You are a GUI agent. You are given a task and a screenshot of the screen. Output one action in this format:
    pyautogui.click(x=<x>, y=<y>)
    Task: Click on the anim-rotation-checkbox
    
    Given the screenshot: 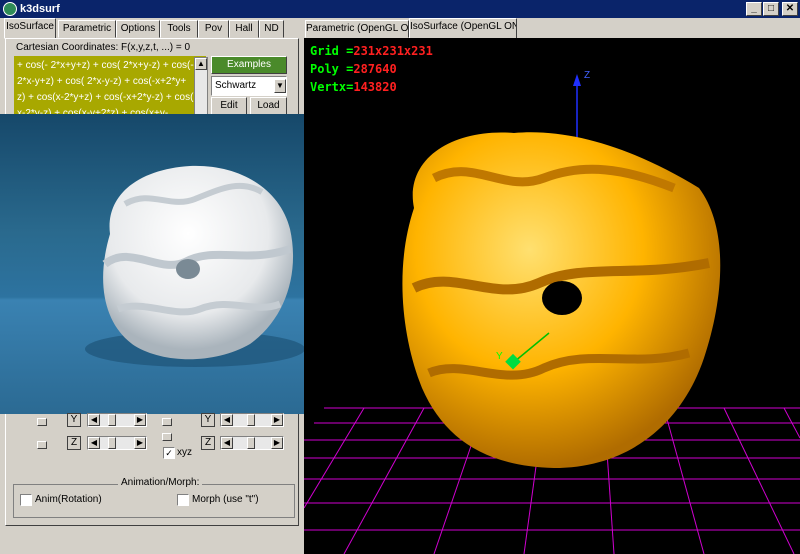 What is the action you would take?
    pyautogui.click(x=26, y=500)
    